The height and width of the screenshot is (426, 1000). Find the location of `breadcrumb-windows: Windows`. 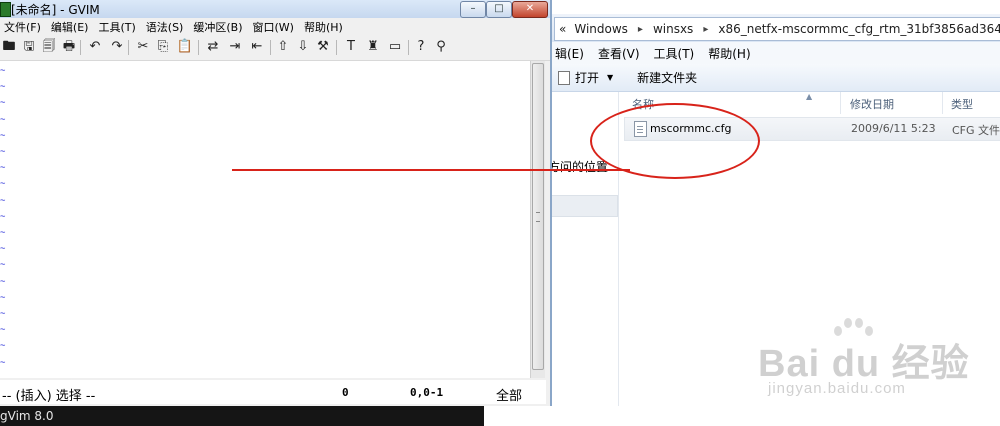

breadcrumb-windows: Windows is located at coordinates (601, 29).